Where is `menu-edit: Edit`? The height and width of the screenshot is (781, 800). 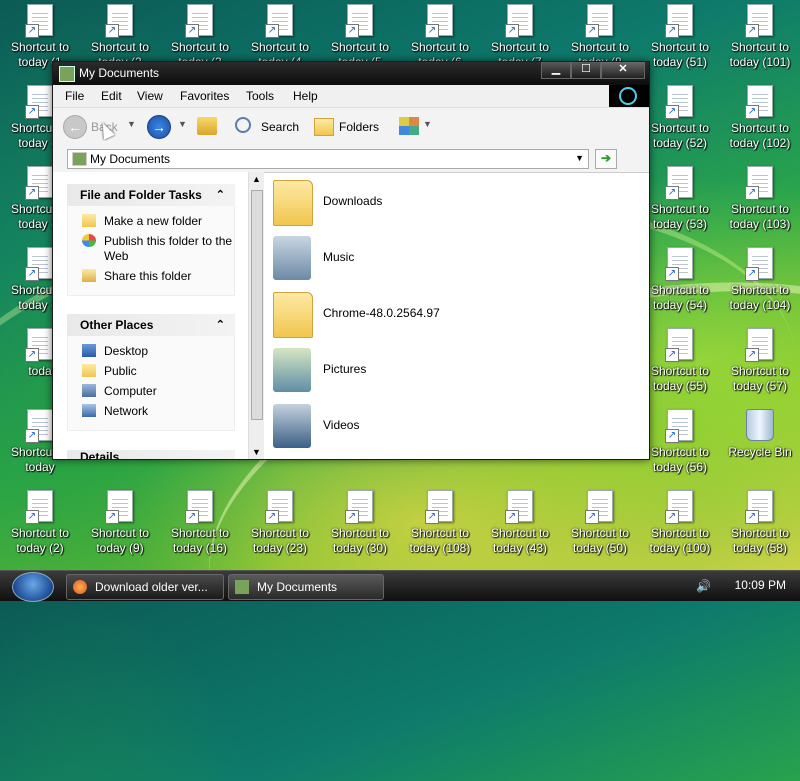
menu-edit: Edit is located at coordinates (111, 96).